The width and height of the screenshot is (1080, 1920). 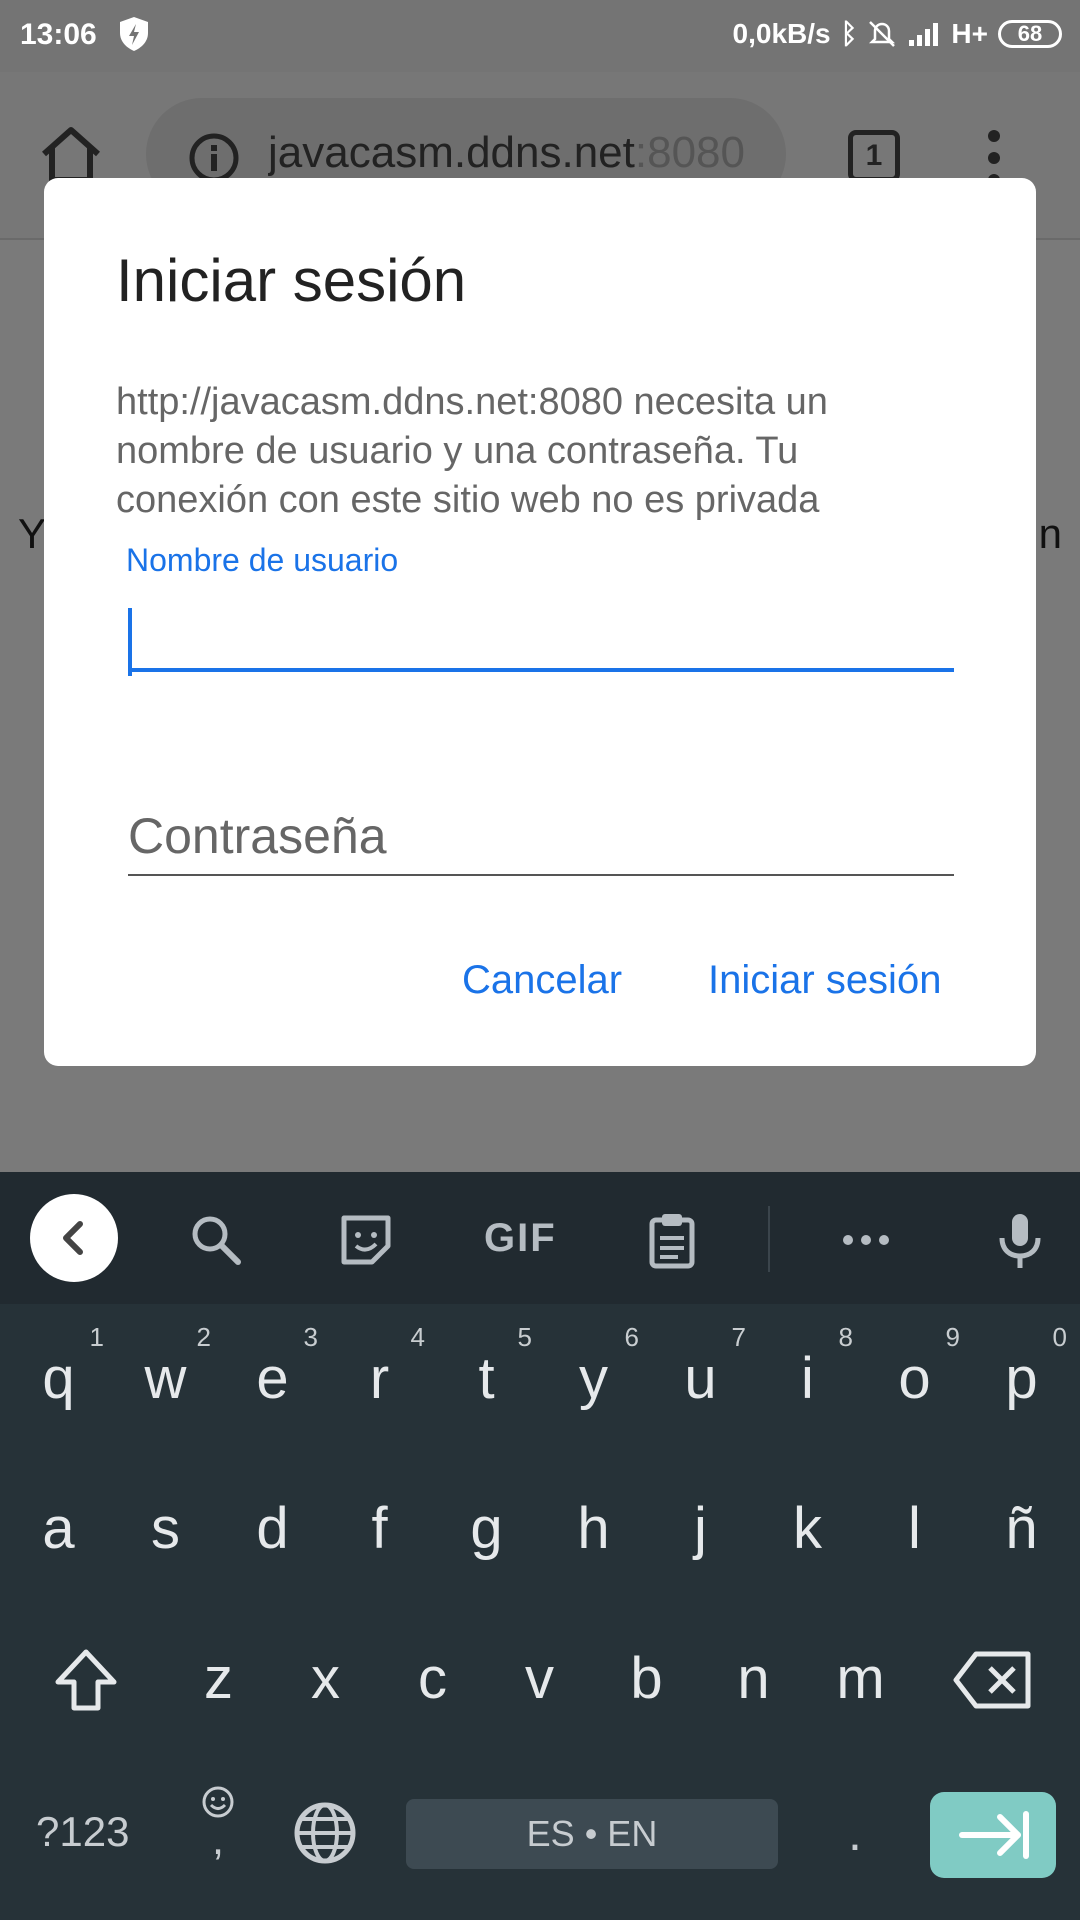 I want to click on tab-arrow-icon, so click(x=994, y=1835).